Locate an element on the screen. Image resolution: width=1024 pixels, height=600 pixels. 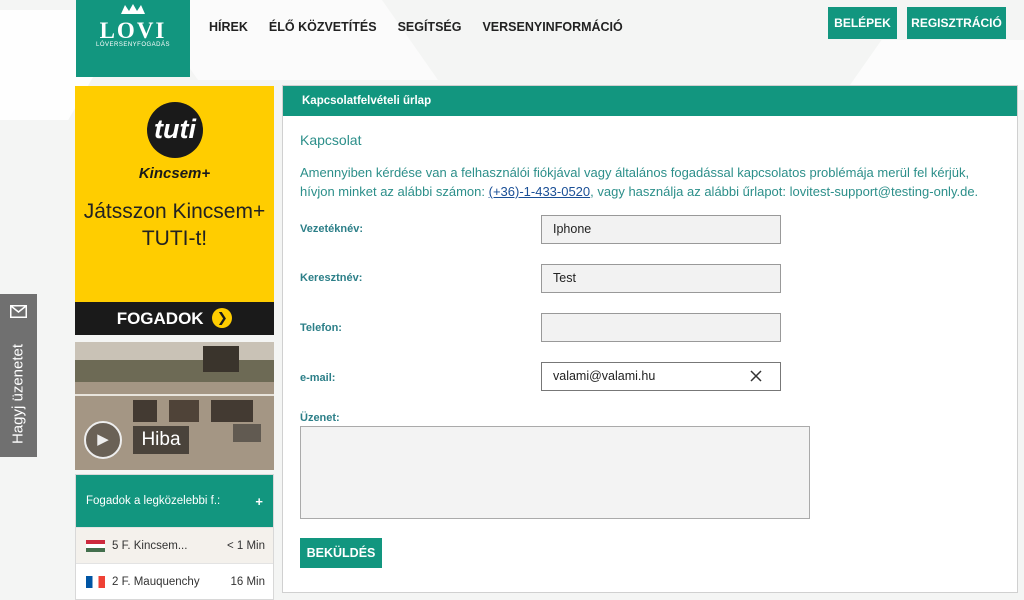
video-rail is located at coordinates (174, 395).